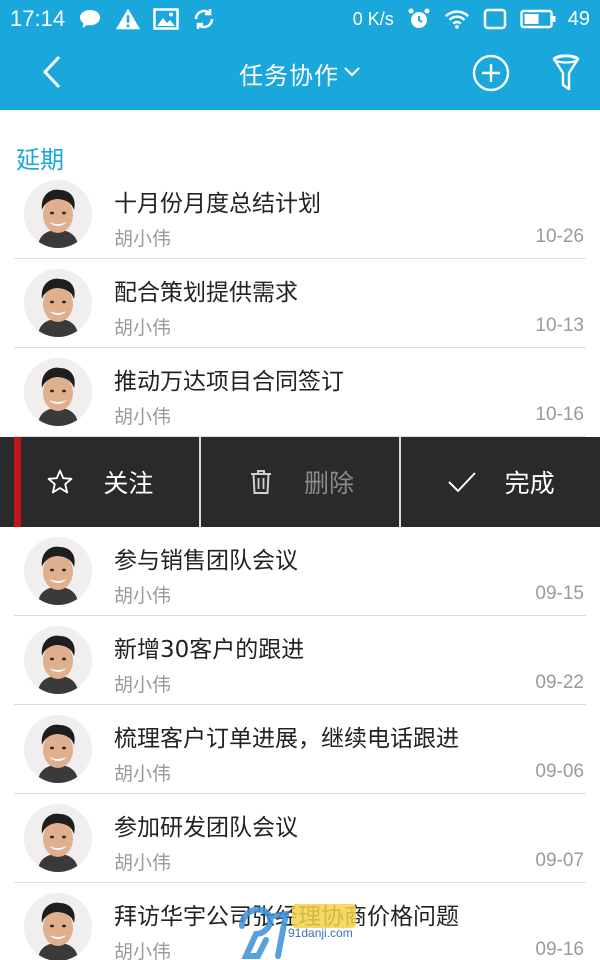  What do you see at coordinates (471, 19) in the screenshot?
I see `status-right: 0 K/s 49` at bounding box center [471, 19].